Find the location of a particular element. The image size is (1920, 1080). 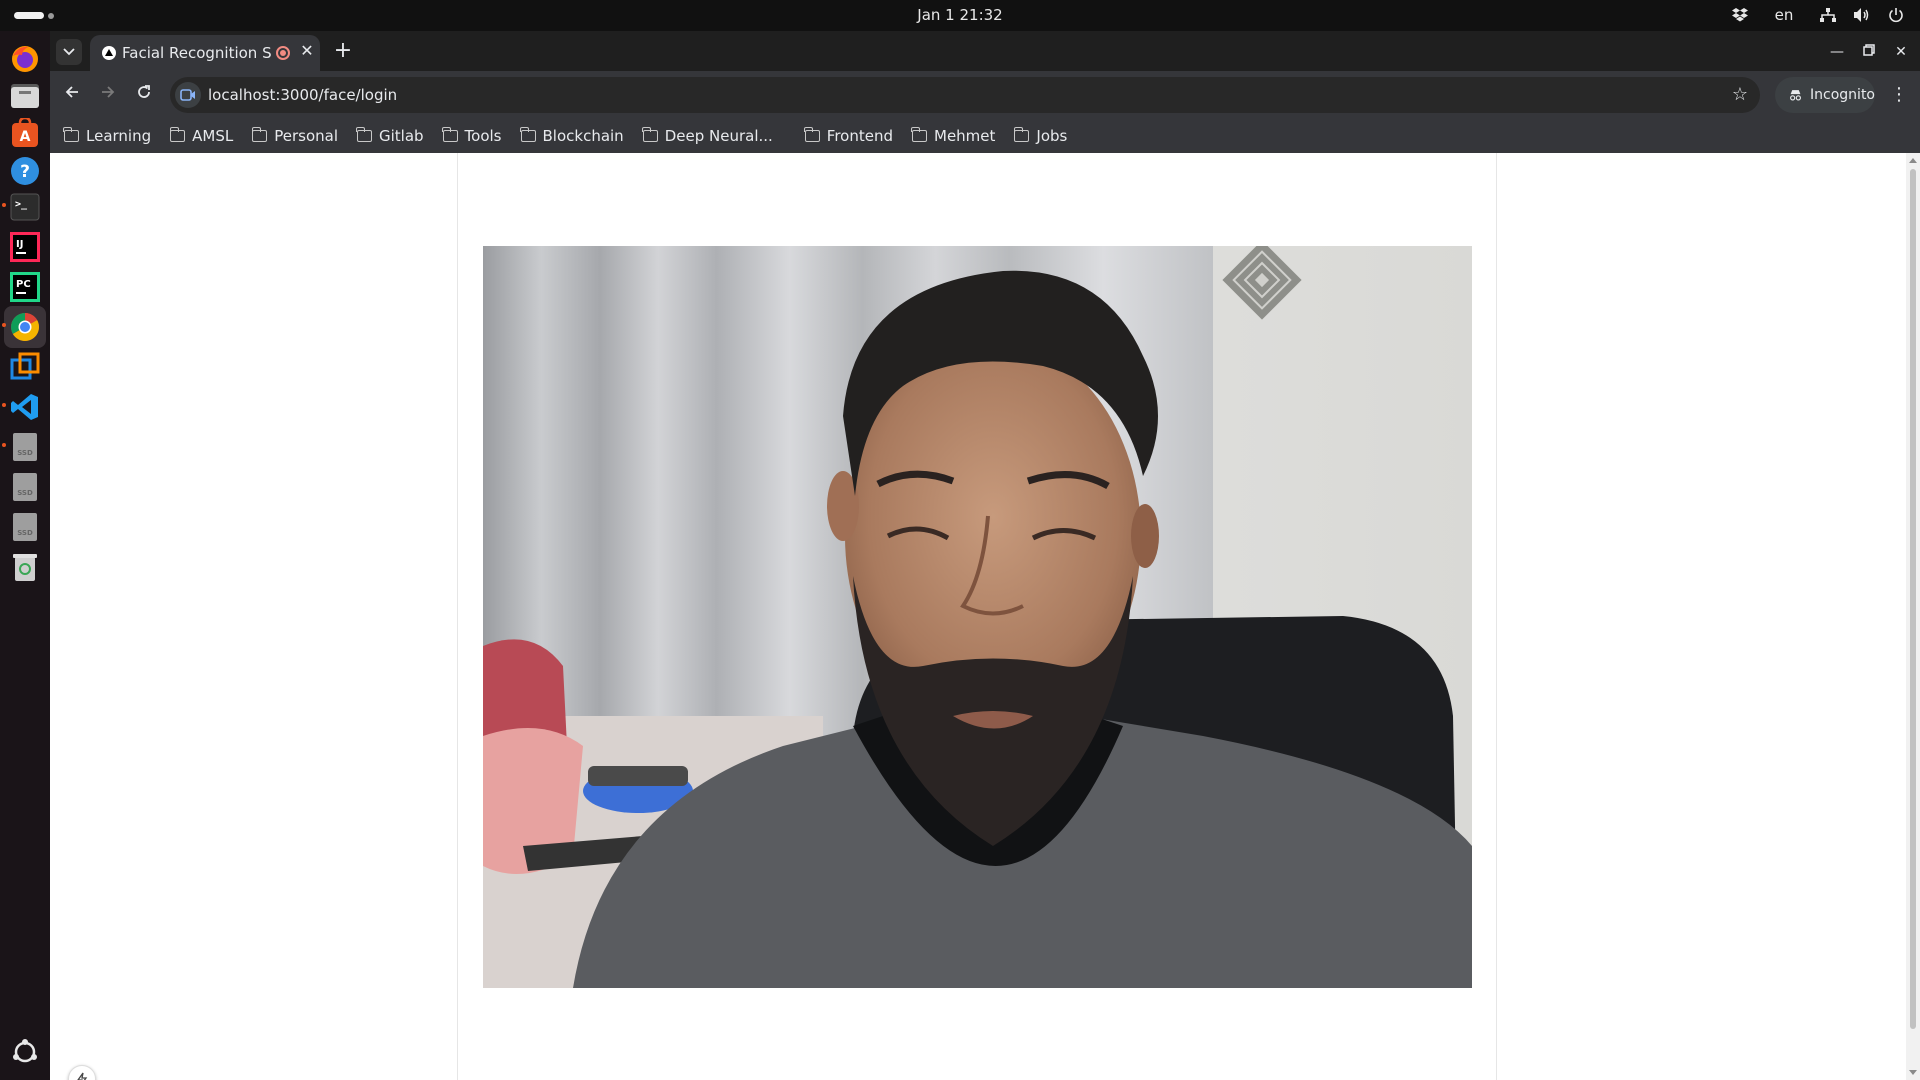

trash-icon is located at coordinates (25, 567).